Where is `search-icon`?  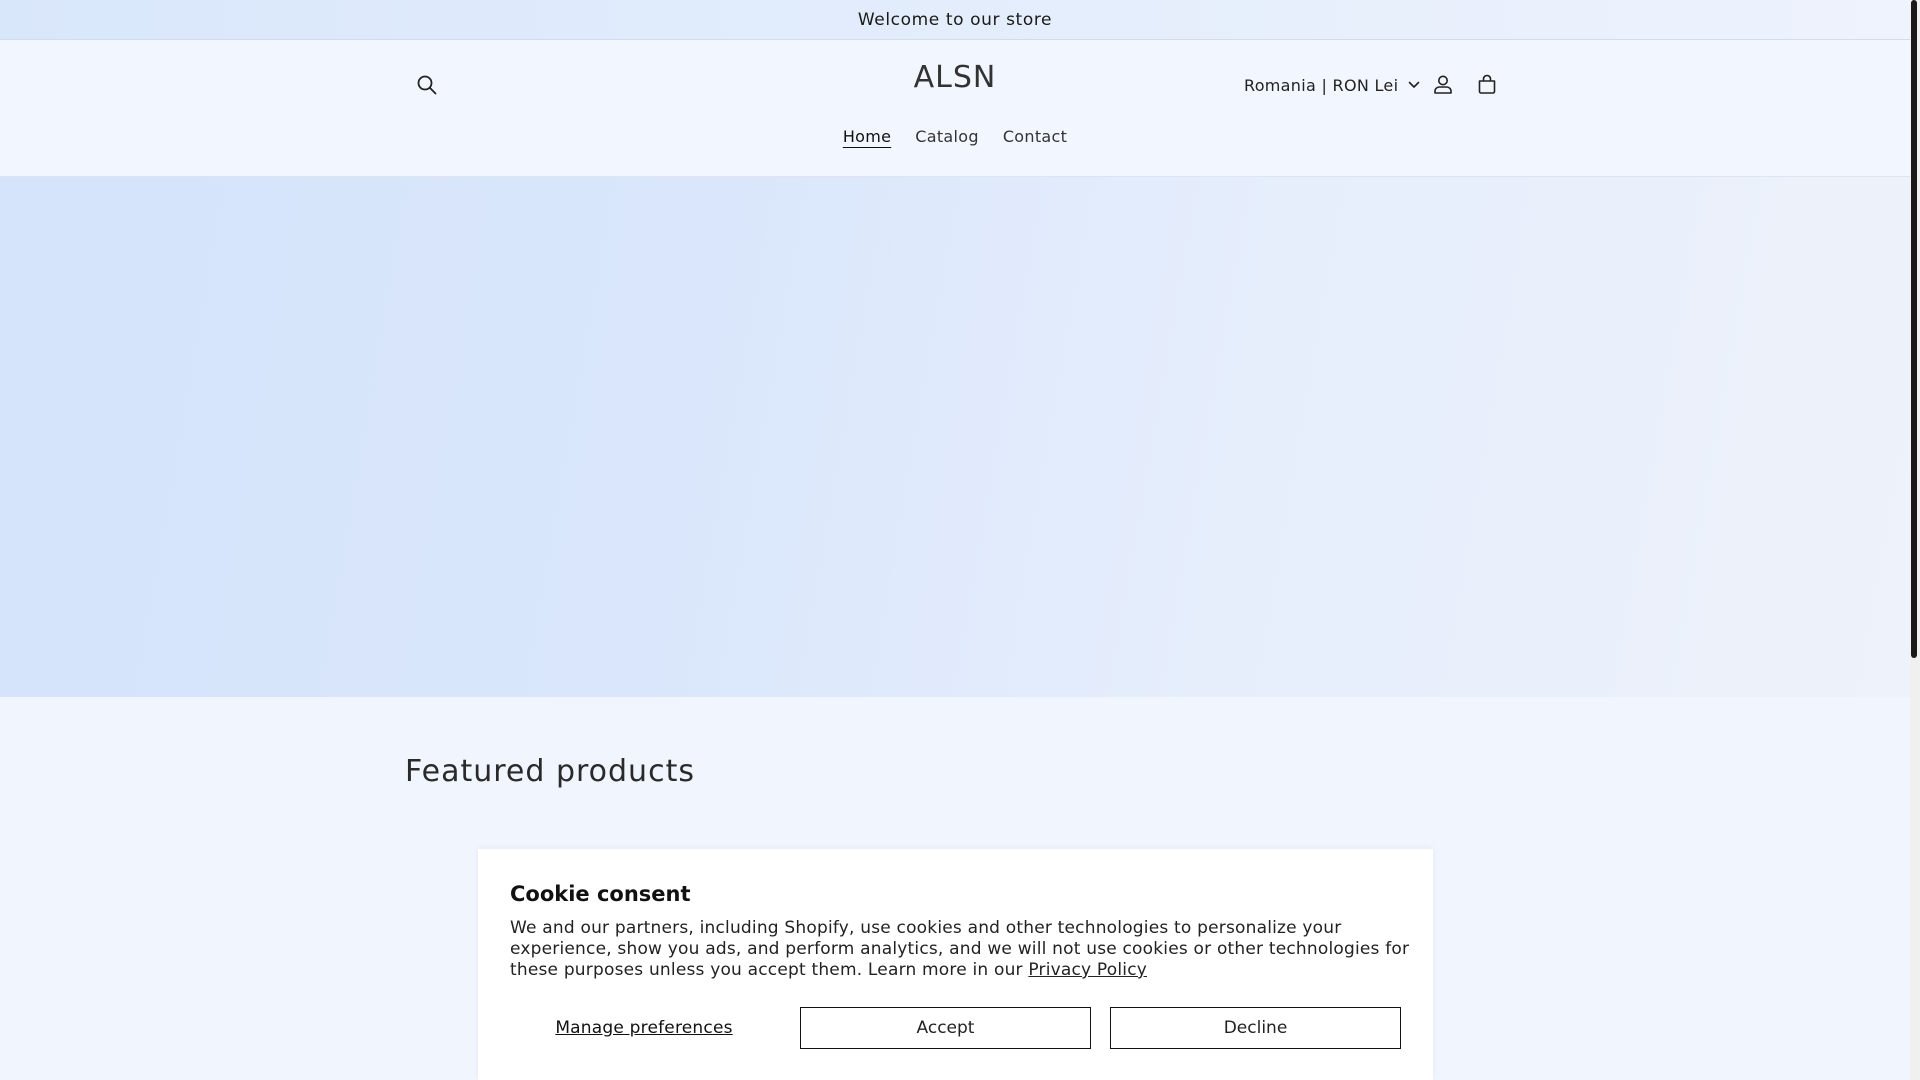
search-icon is located at coordinates (427, 85).